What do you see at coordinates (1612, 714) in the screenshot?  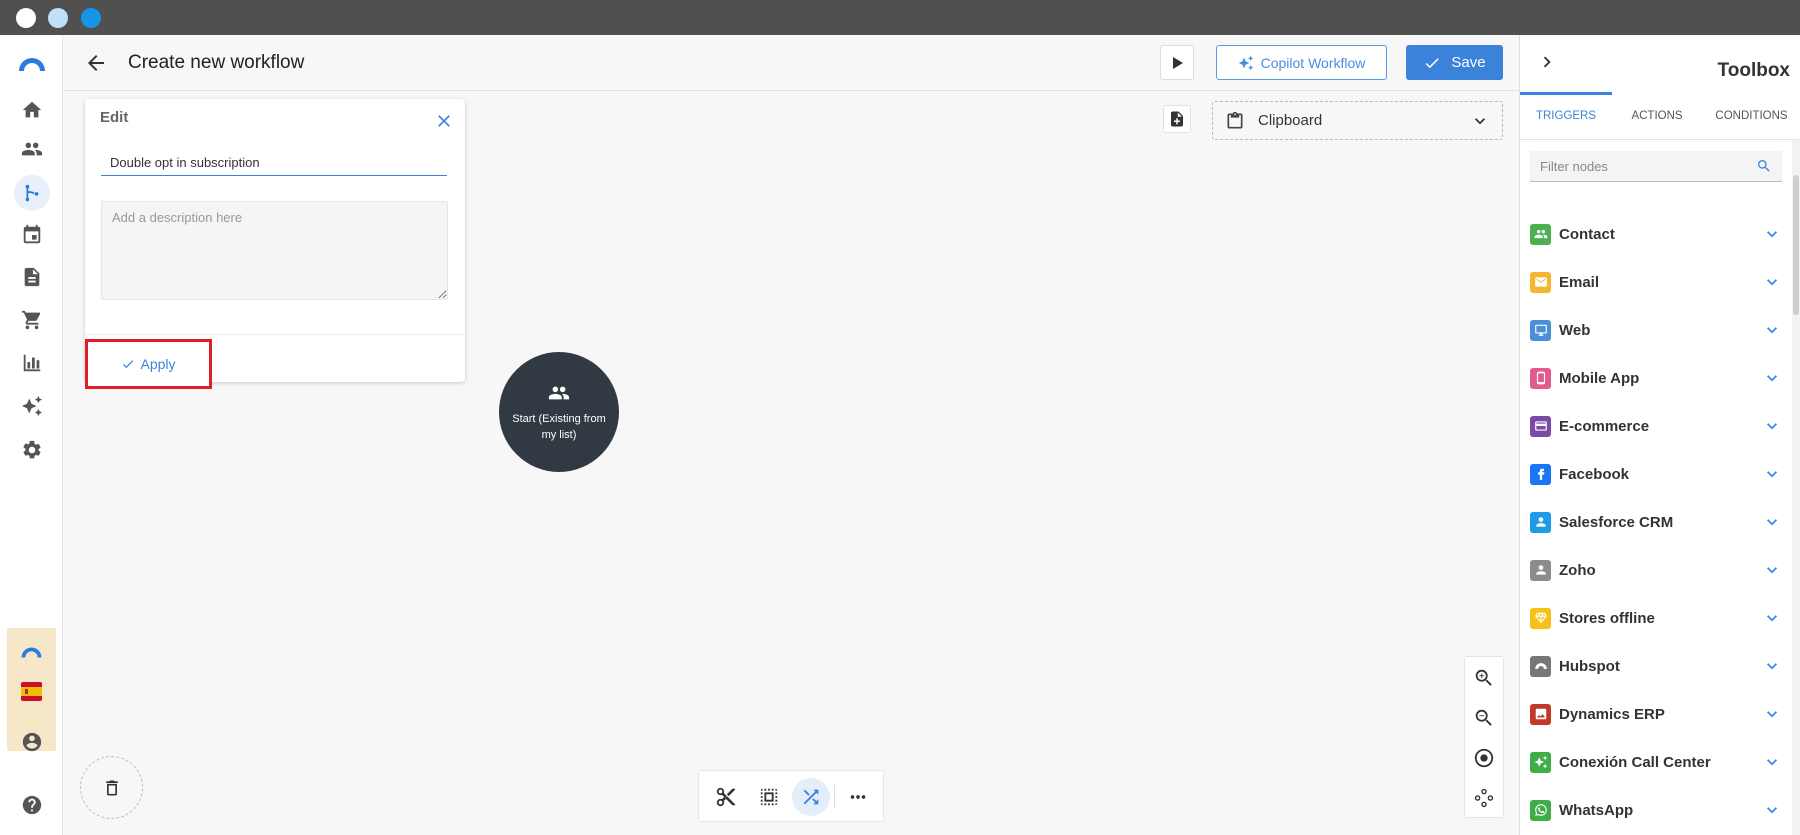 I see `toolbox-item-label: Dynamics ERP` at bounding box center [1612, 714].